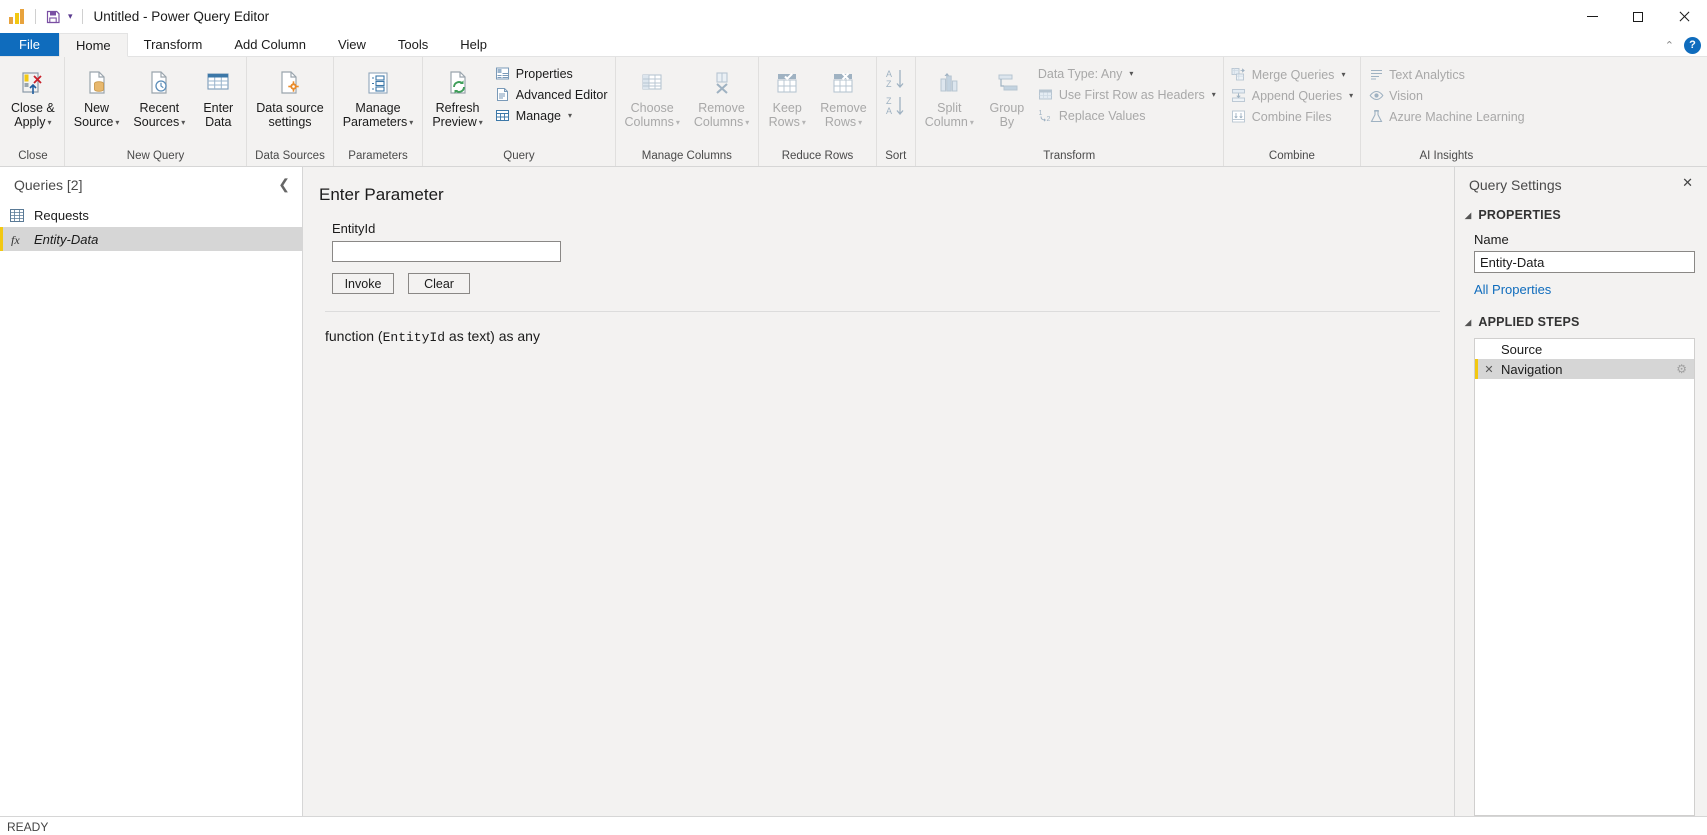 Image resolution: width=1707 pixels, height=835 pixels. Describe the element at coordinates (1041, 113) in the screenshot. I see `svg-text: 1` at that location.